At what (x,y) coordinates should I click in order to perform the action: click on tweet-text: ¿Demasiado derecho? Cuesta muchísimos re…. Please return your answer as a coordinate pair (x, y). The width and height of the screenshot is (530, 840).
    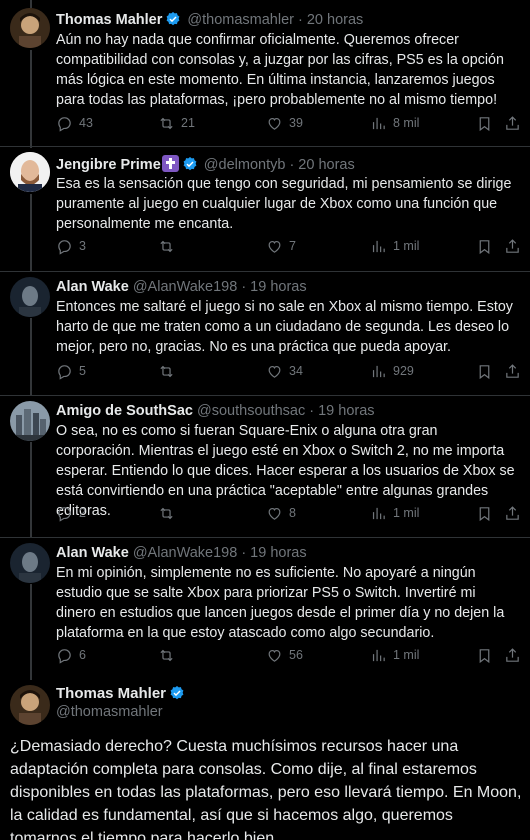
    Looking at the image, I should click on (266, 789).